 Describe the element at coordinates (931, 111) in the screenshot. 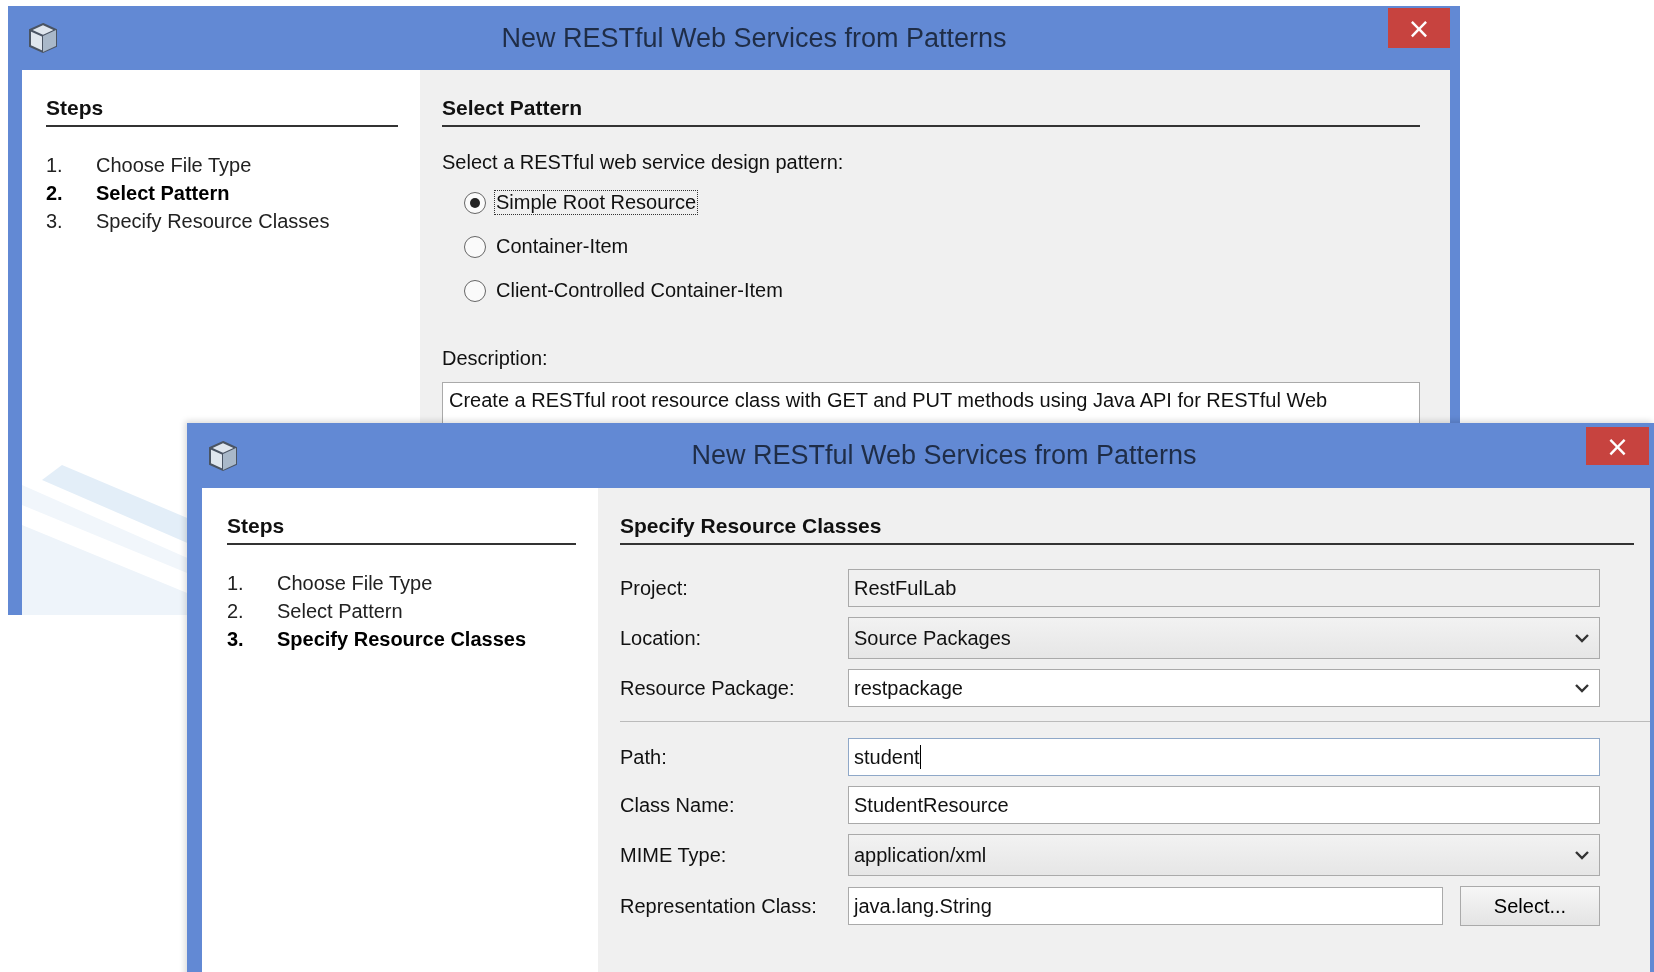

I see `panel-heading: Select Pattern` at that location.